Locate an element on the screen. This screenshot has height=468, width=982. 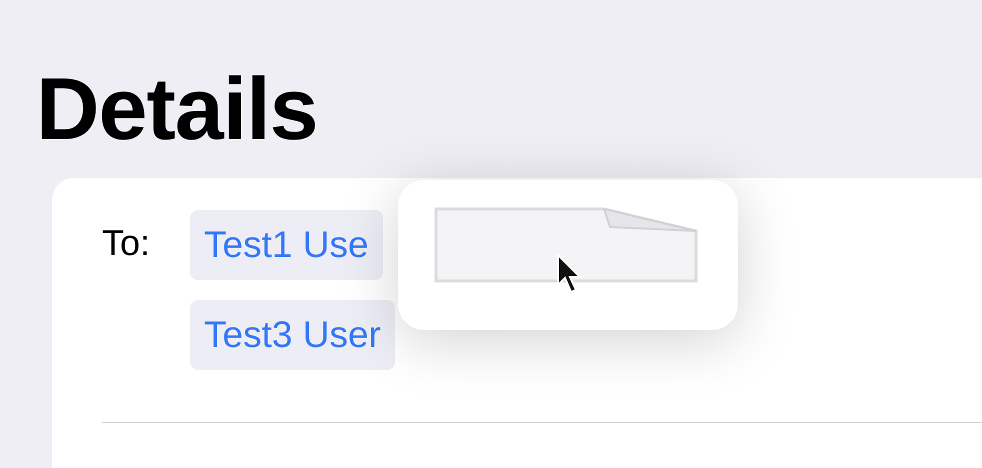
recipient-chip: Test3 User is located at coordinates (292, 335).